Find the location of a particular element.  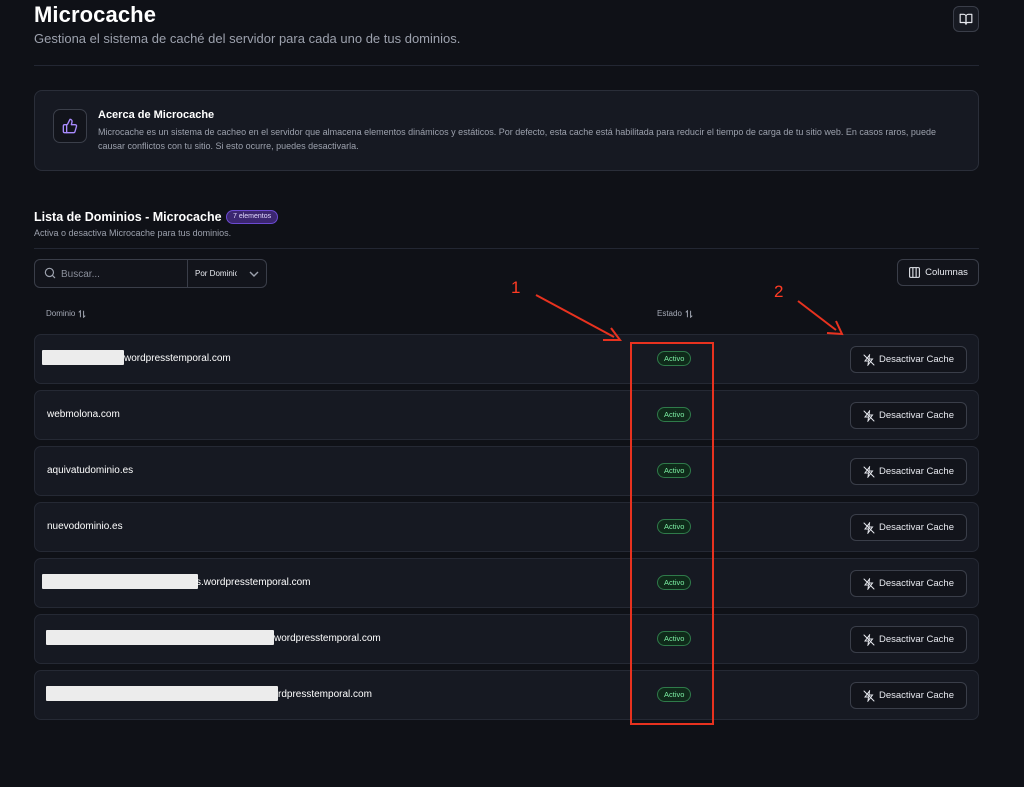

annotation-highlight-box is located at coordinates (672, 533).